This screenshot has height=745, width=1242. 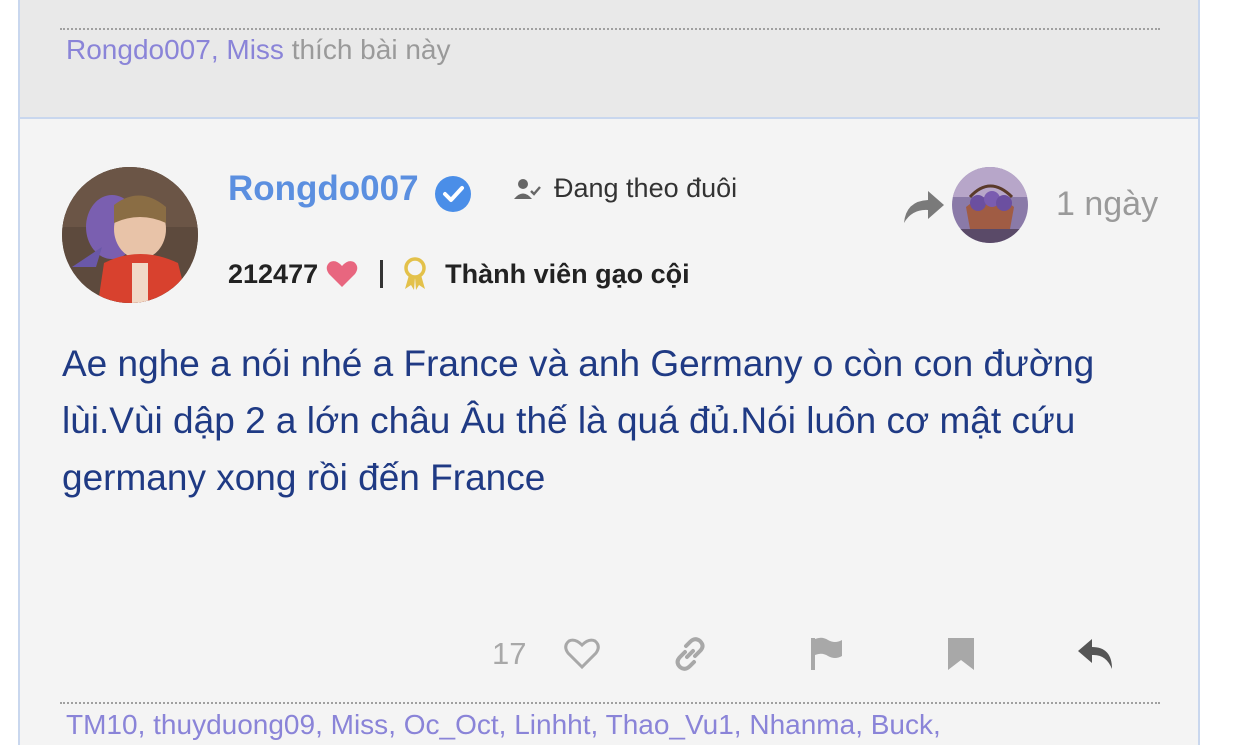 What do you see at coordinates (802, 724) in the screenshot?
I see `liker-link: Nhanma` at bounding box center [802, 724].